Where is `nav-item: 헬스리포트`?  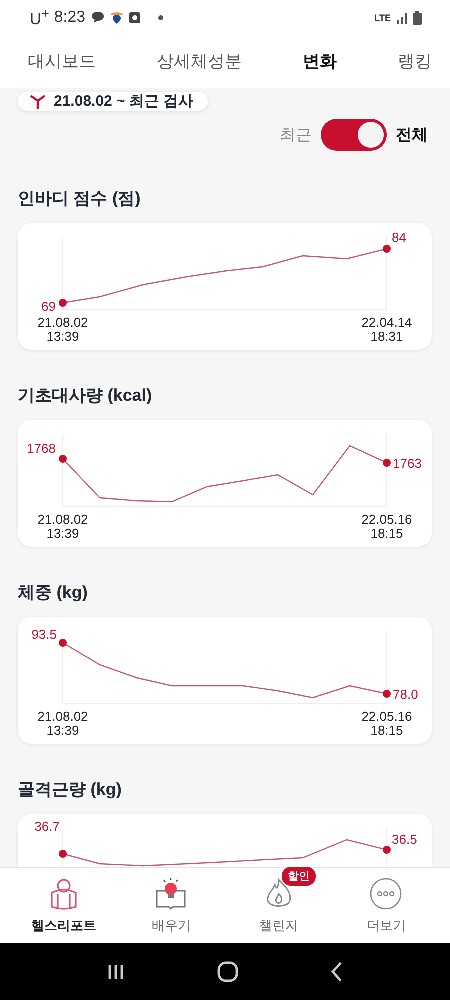 nav-item: 헬스리포트 is located at coordinates (63, 900).